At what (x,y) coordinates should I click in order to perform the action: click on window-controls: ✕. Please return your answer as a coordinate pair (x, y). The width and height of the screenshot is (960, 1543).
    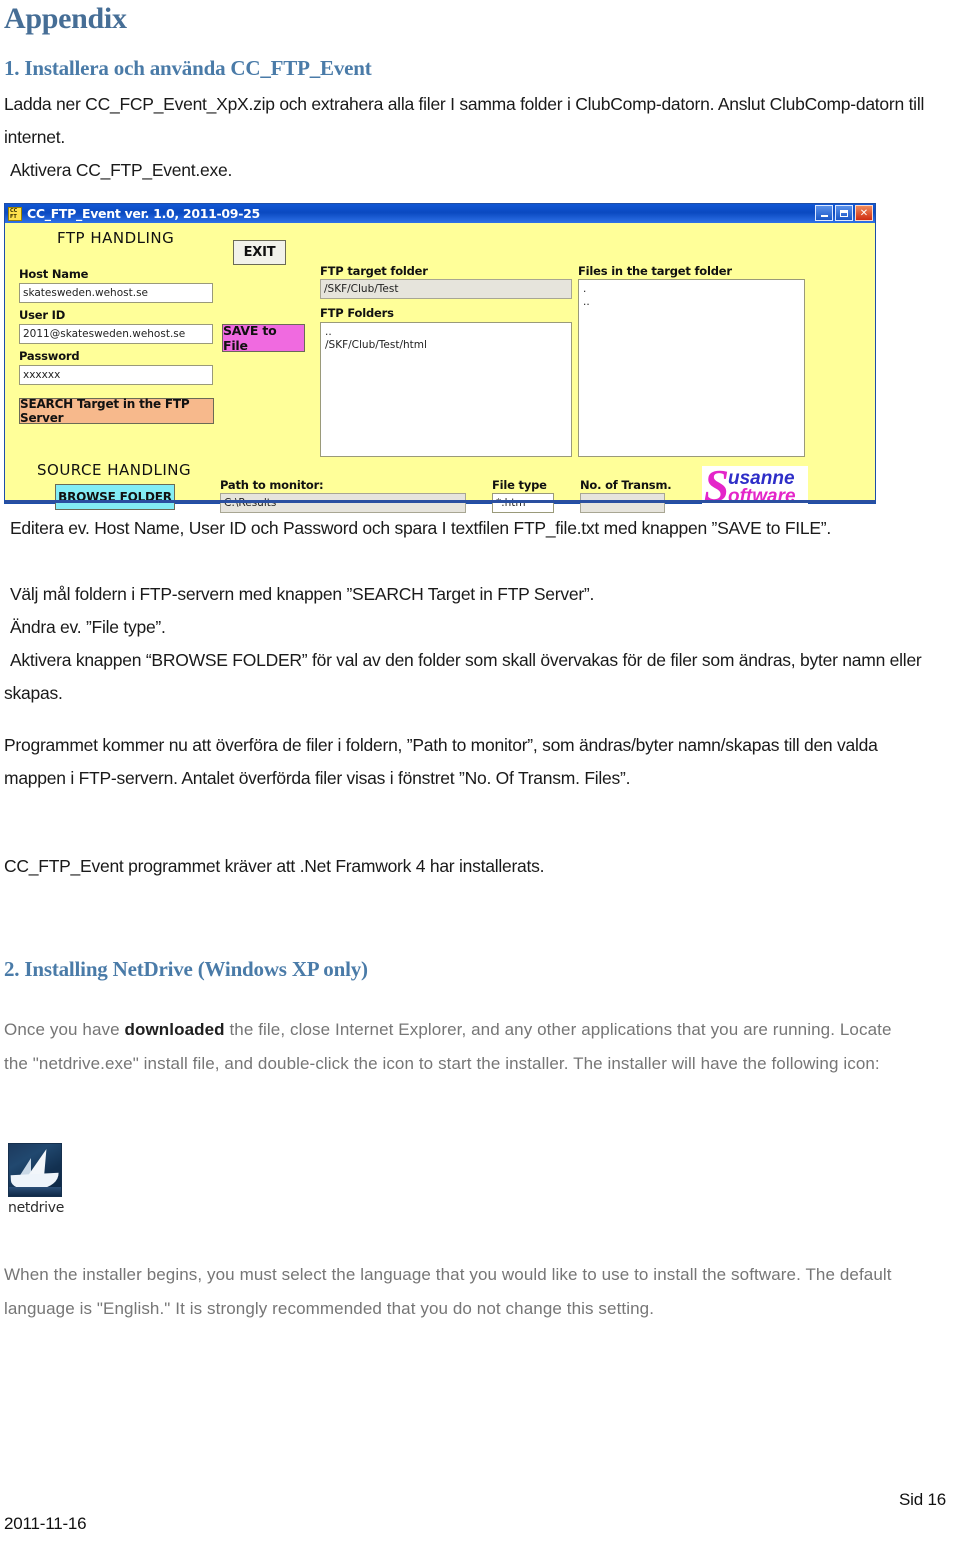
    Looking at the image, I should click on (844, 213).